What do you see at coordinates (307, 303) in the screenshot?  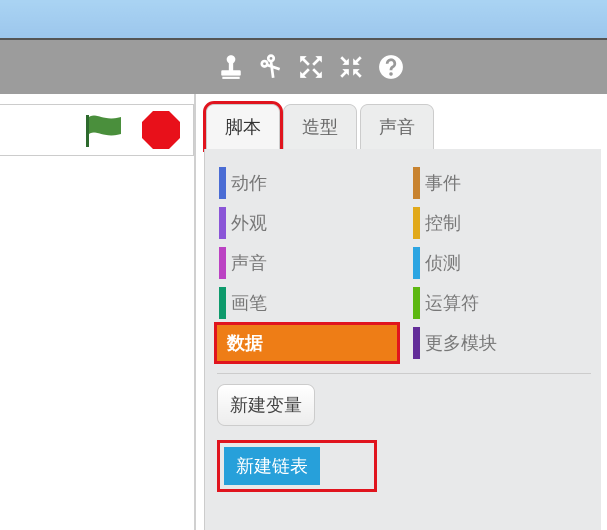 I see `category-item: 画笔` at bounding box center [307, 303].